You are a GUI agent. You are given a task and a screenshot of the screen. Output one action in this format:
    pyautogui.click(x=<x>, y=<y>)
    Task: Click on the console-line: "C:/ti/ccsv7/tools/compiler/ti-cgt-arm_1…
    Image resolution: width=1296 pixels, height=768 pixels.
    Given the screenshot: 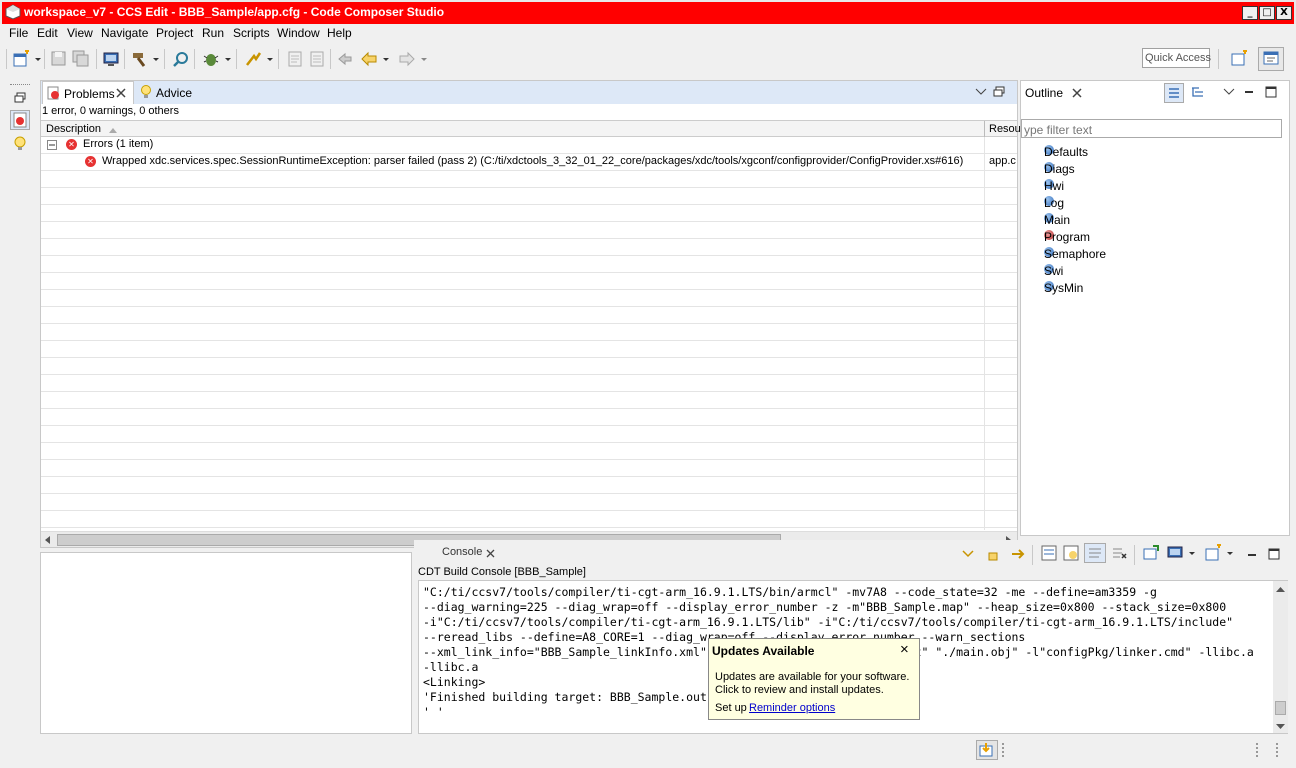 What is the action you would take?
    pyautogui.click(x=790, y=592)
    